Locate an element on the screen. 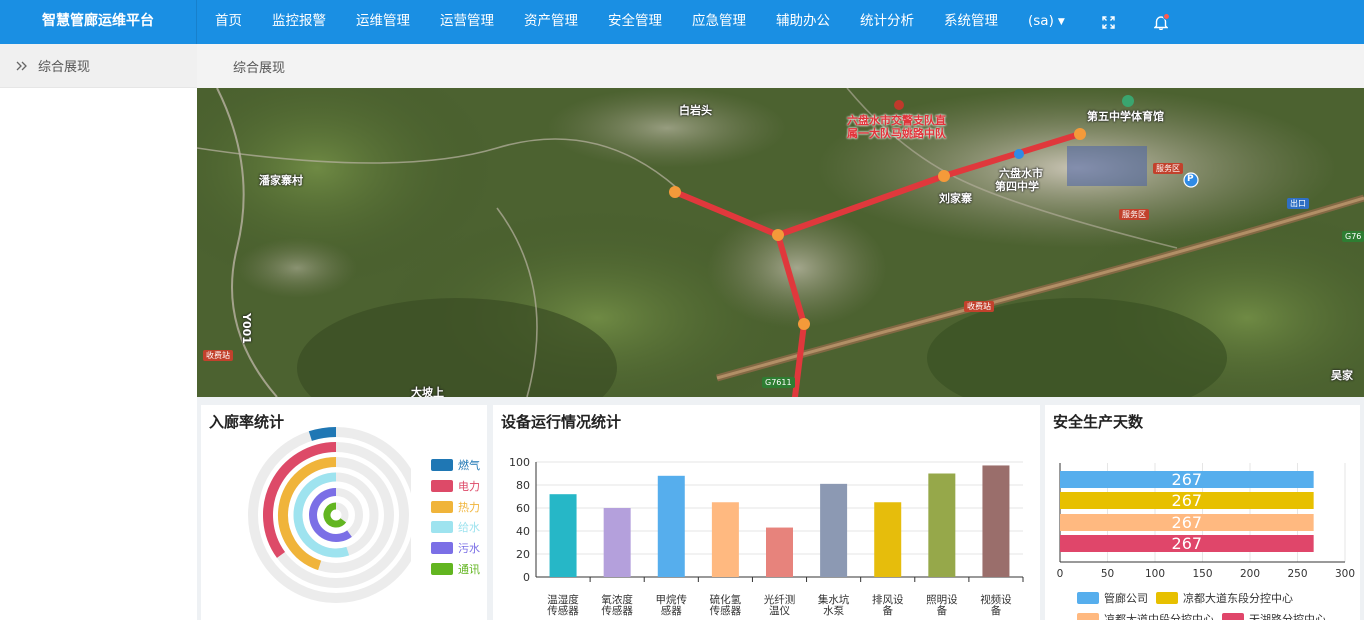 Image resolution: width=1364 pixels, height=620 pixels. x-tick-label: 50 is located at coordinates (1107, 574).